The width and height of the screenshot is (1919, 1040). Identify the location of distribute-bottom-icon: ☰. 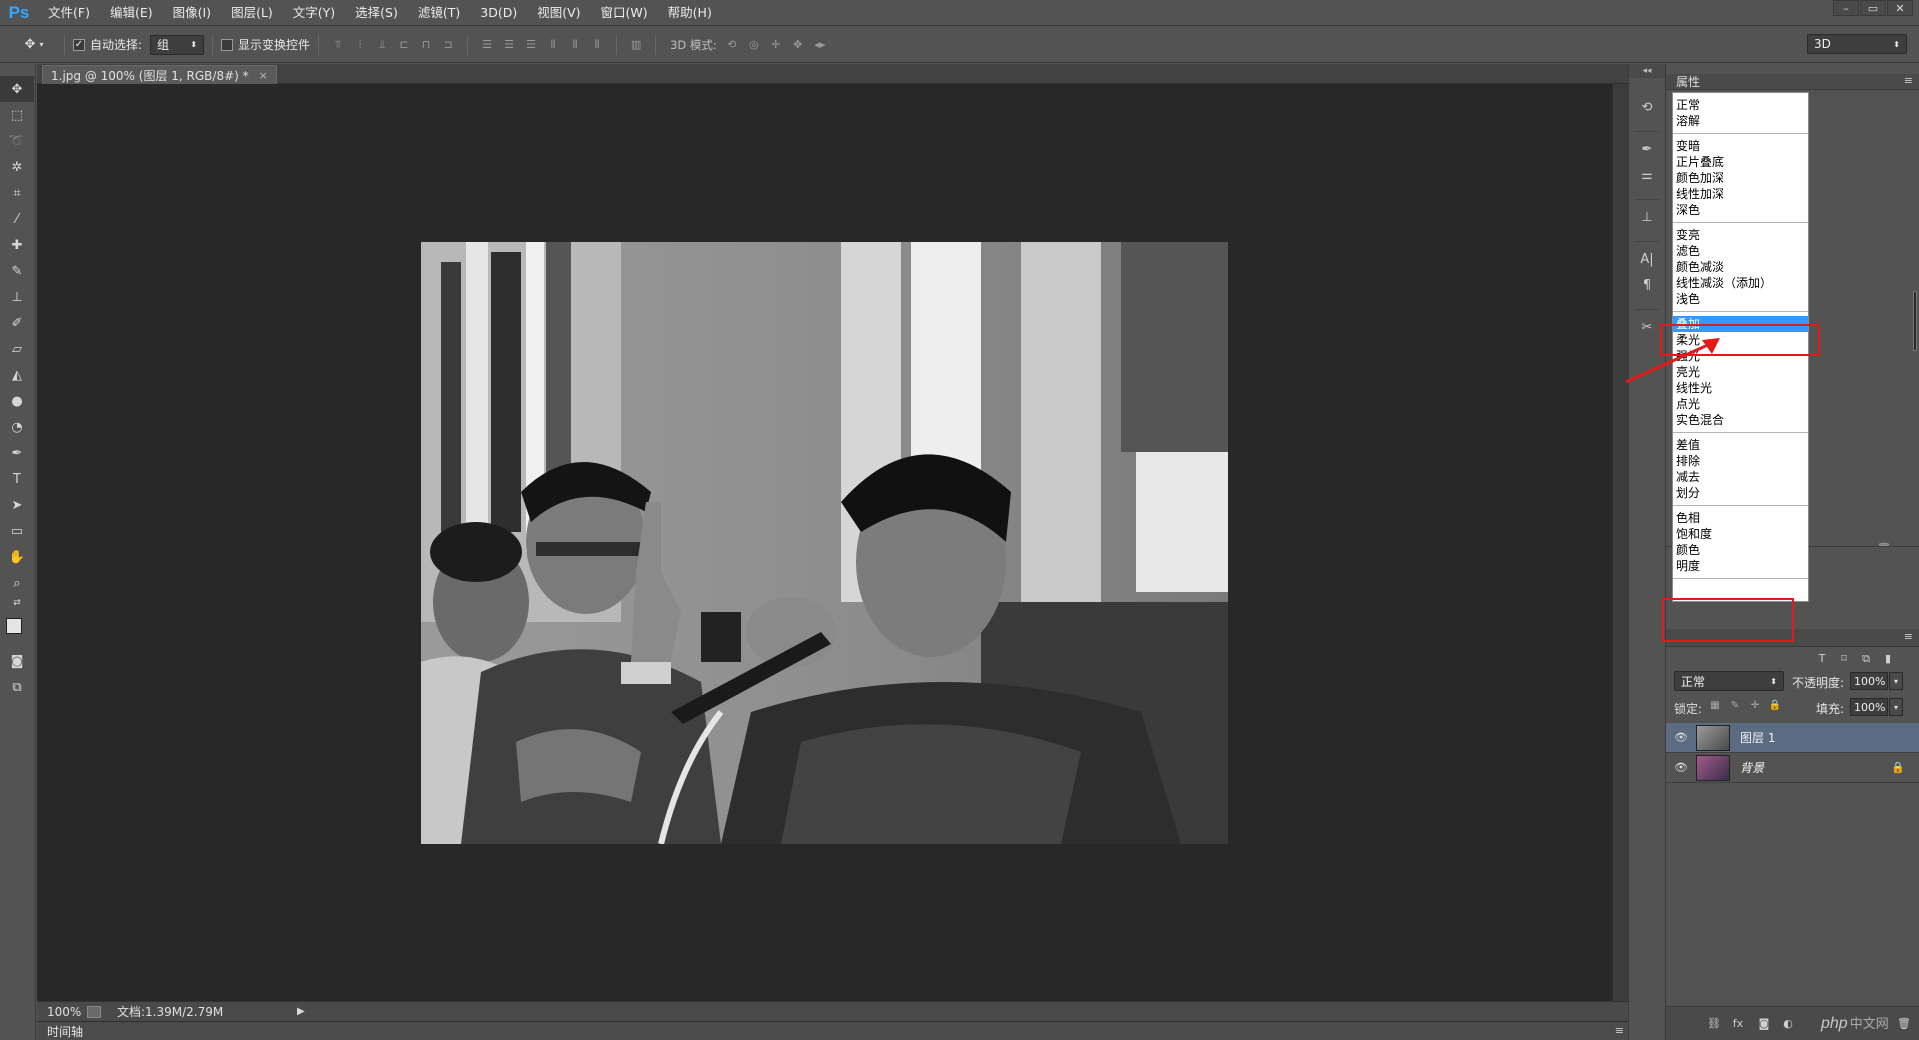
(531, 45).